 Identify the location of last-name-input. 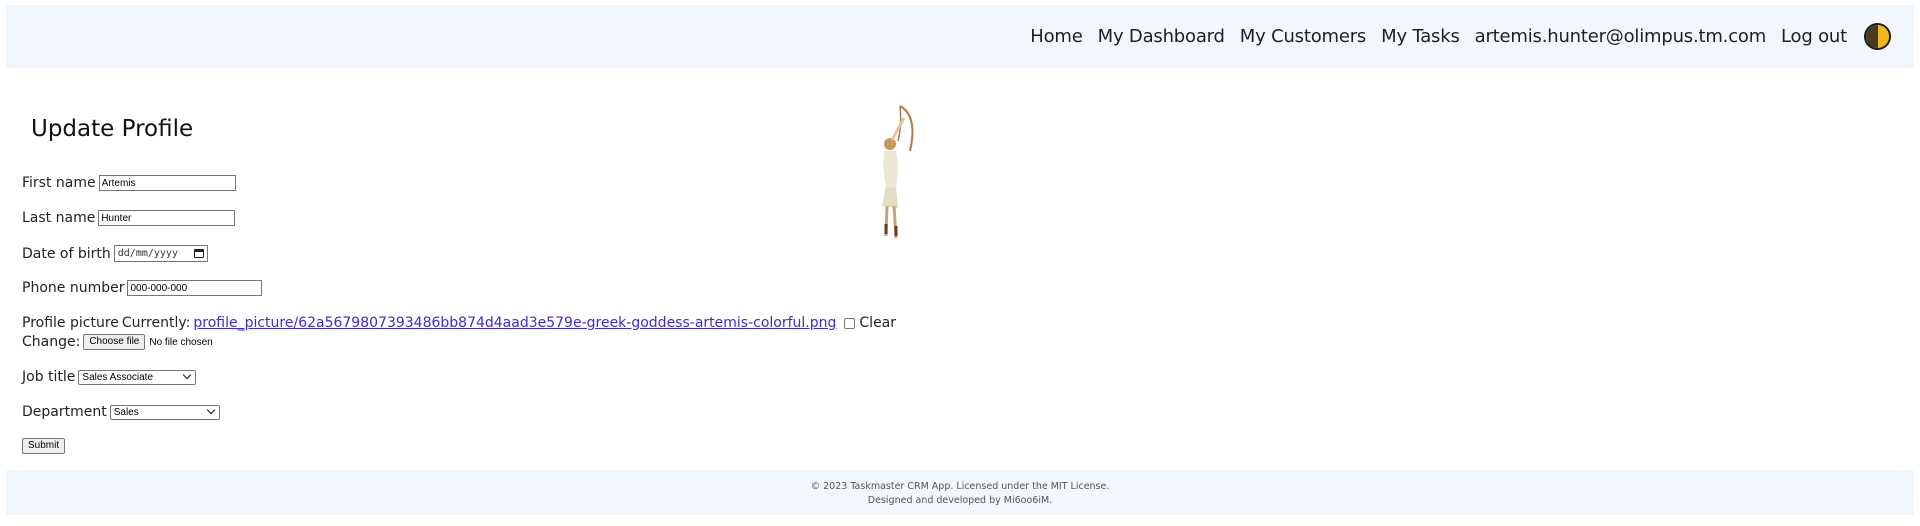
(167, 218).